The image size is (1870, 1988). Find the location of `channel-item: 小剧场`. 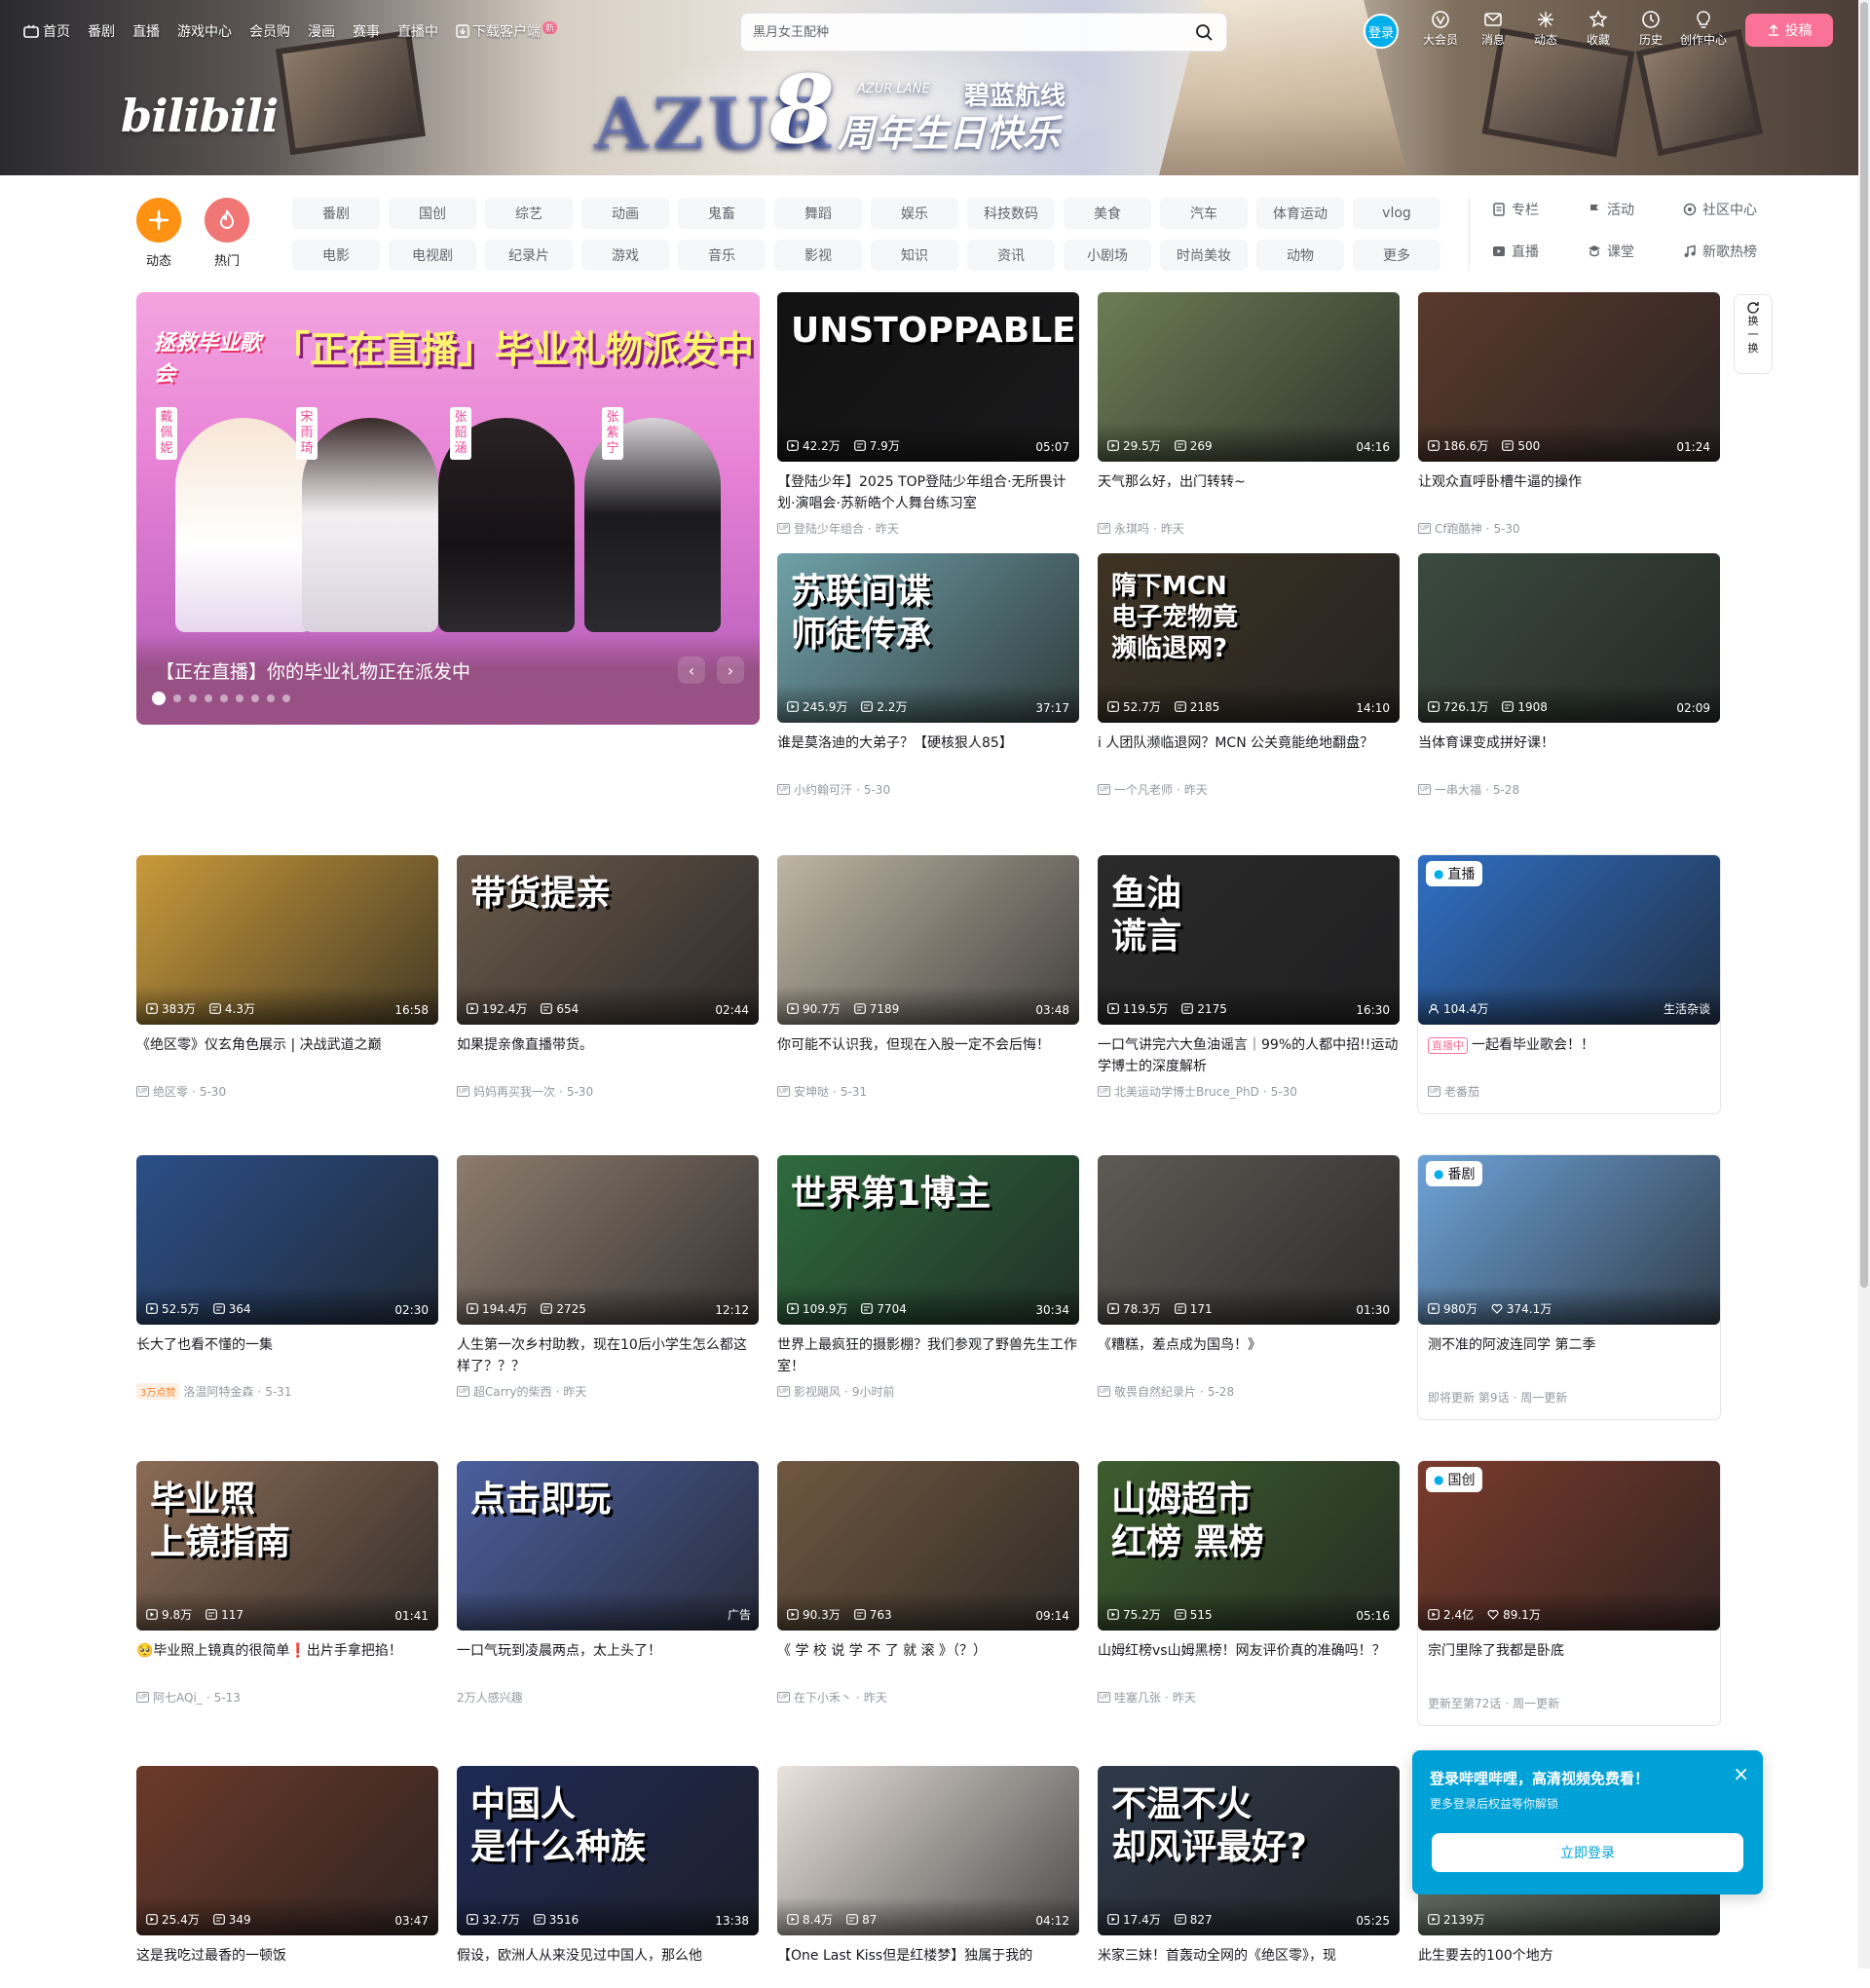

channel-item: 小剧场 is located at coordinates (1108, 255).